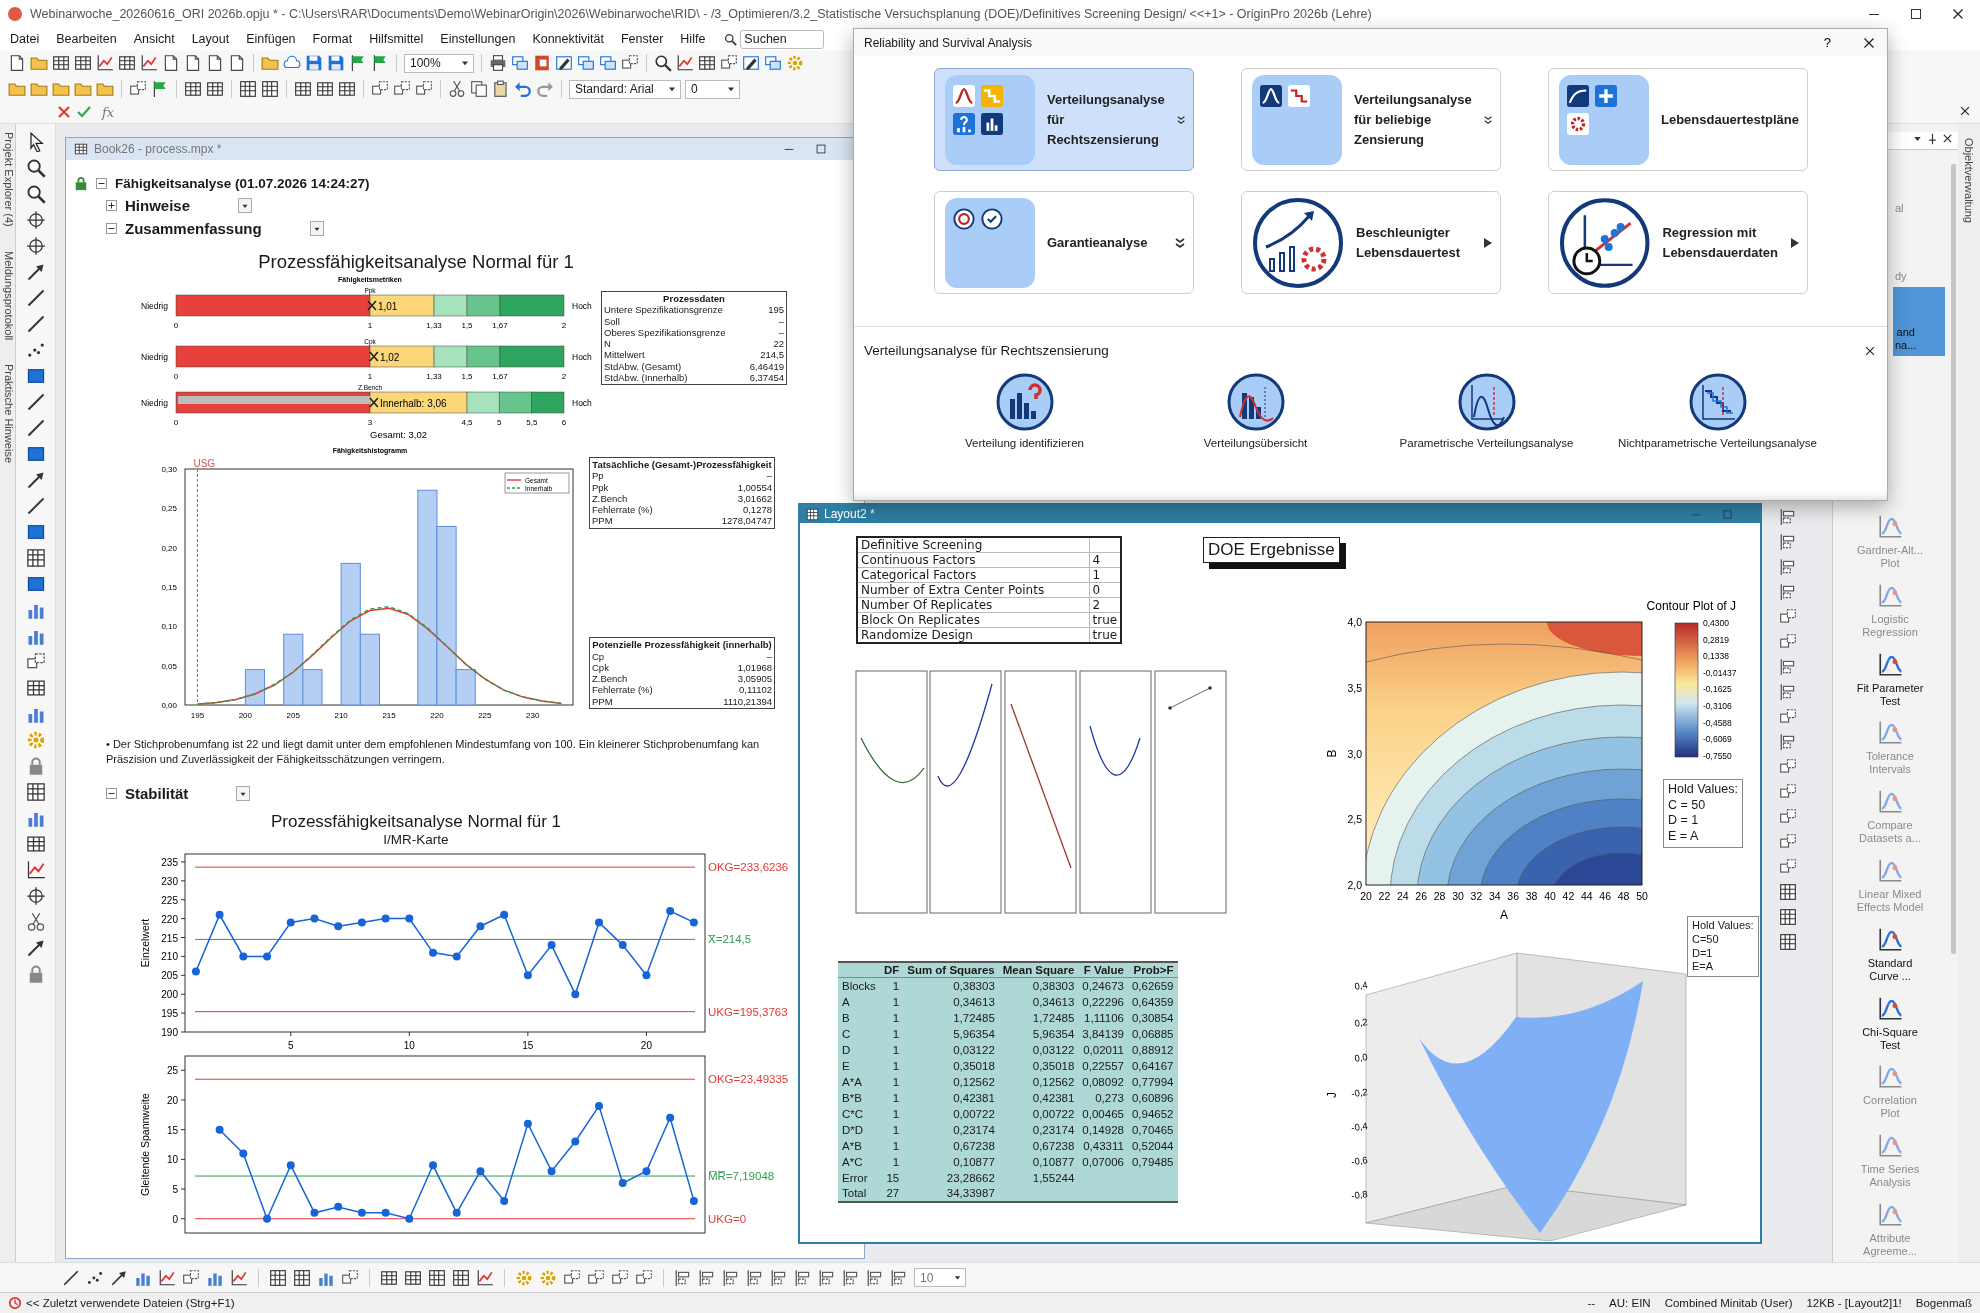 The width and height of the screenshot is (1980, 1313). I want to click on menu-item: Ansicht, so click(154, 39).